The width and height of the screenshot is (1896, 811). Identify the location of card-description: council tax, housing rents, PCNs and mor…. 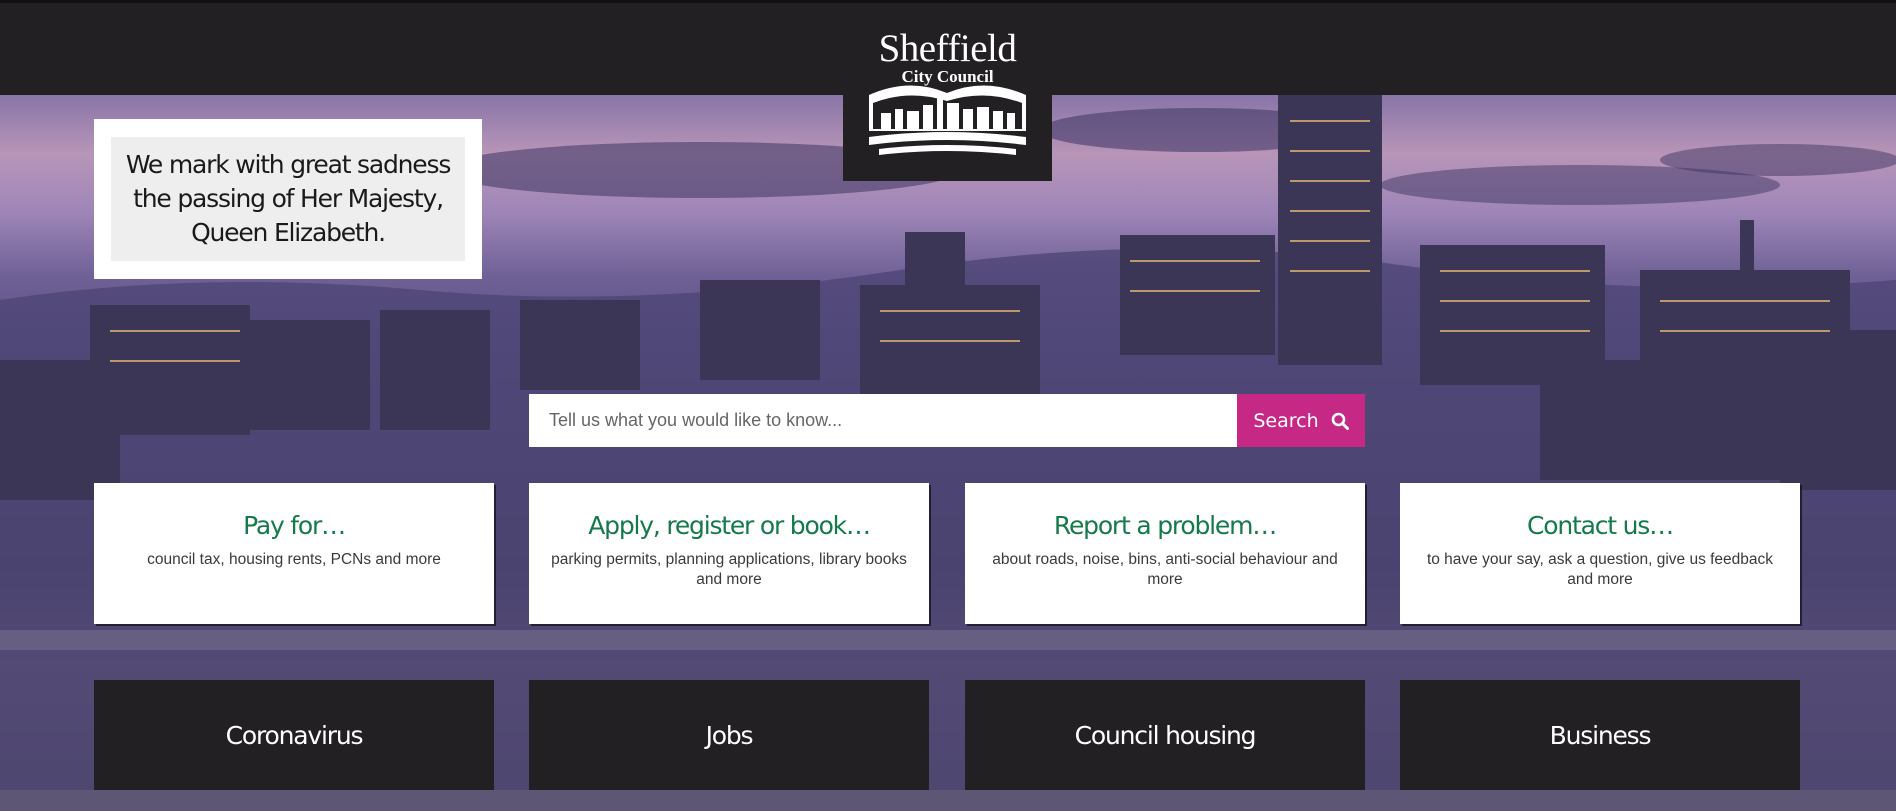
(294, 559).